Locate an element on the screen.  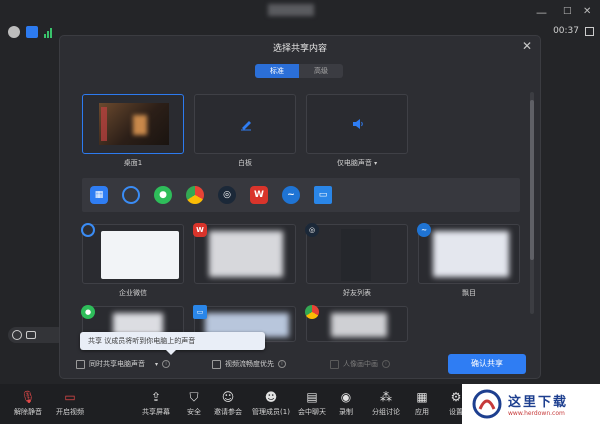
signal-icon is located at coordinates (48, 33).